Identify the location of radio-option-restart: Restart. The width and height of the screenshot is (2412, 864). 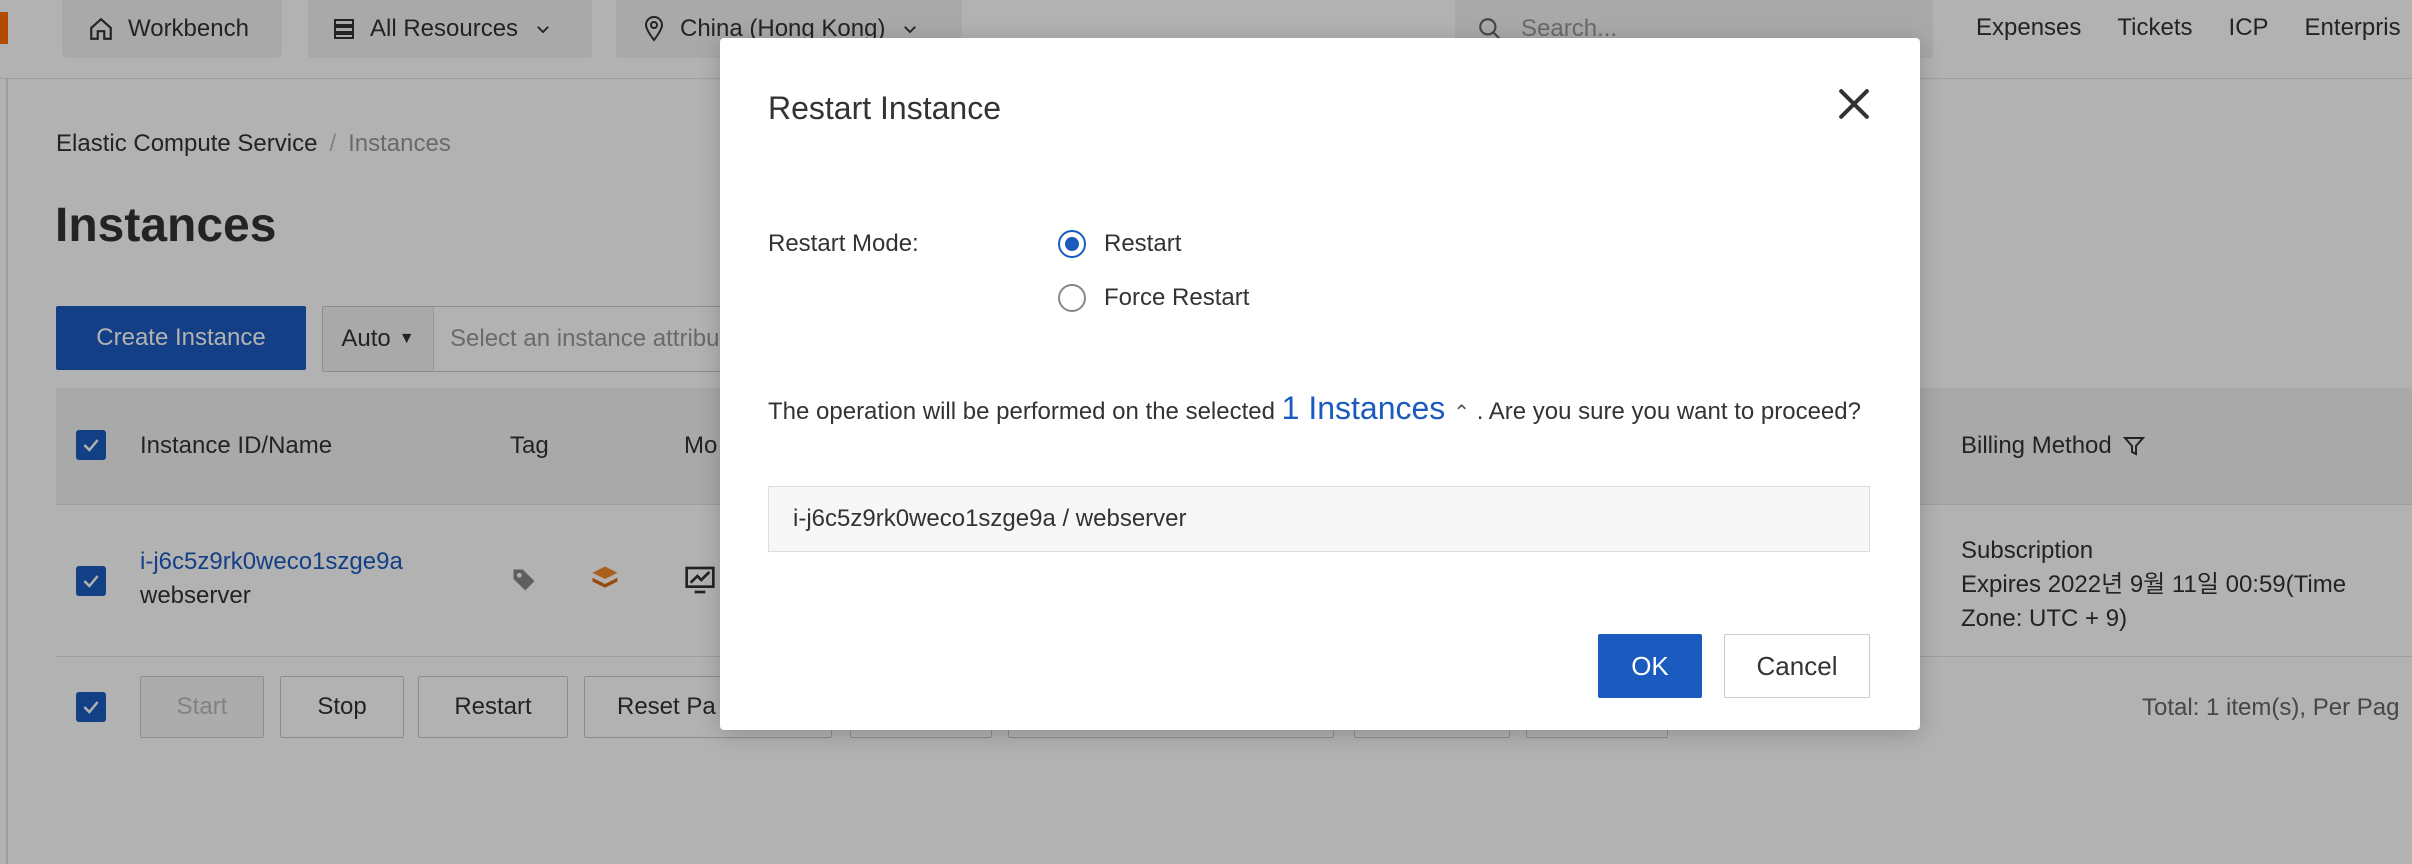
(1119, 244).